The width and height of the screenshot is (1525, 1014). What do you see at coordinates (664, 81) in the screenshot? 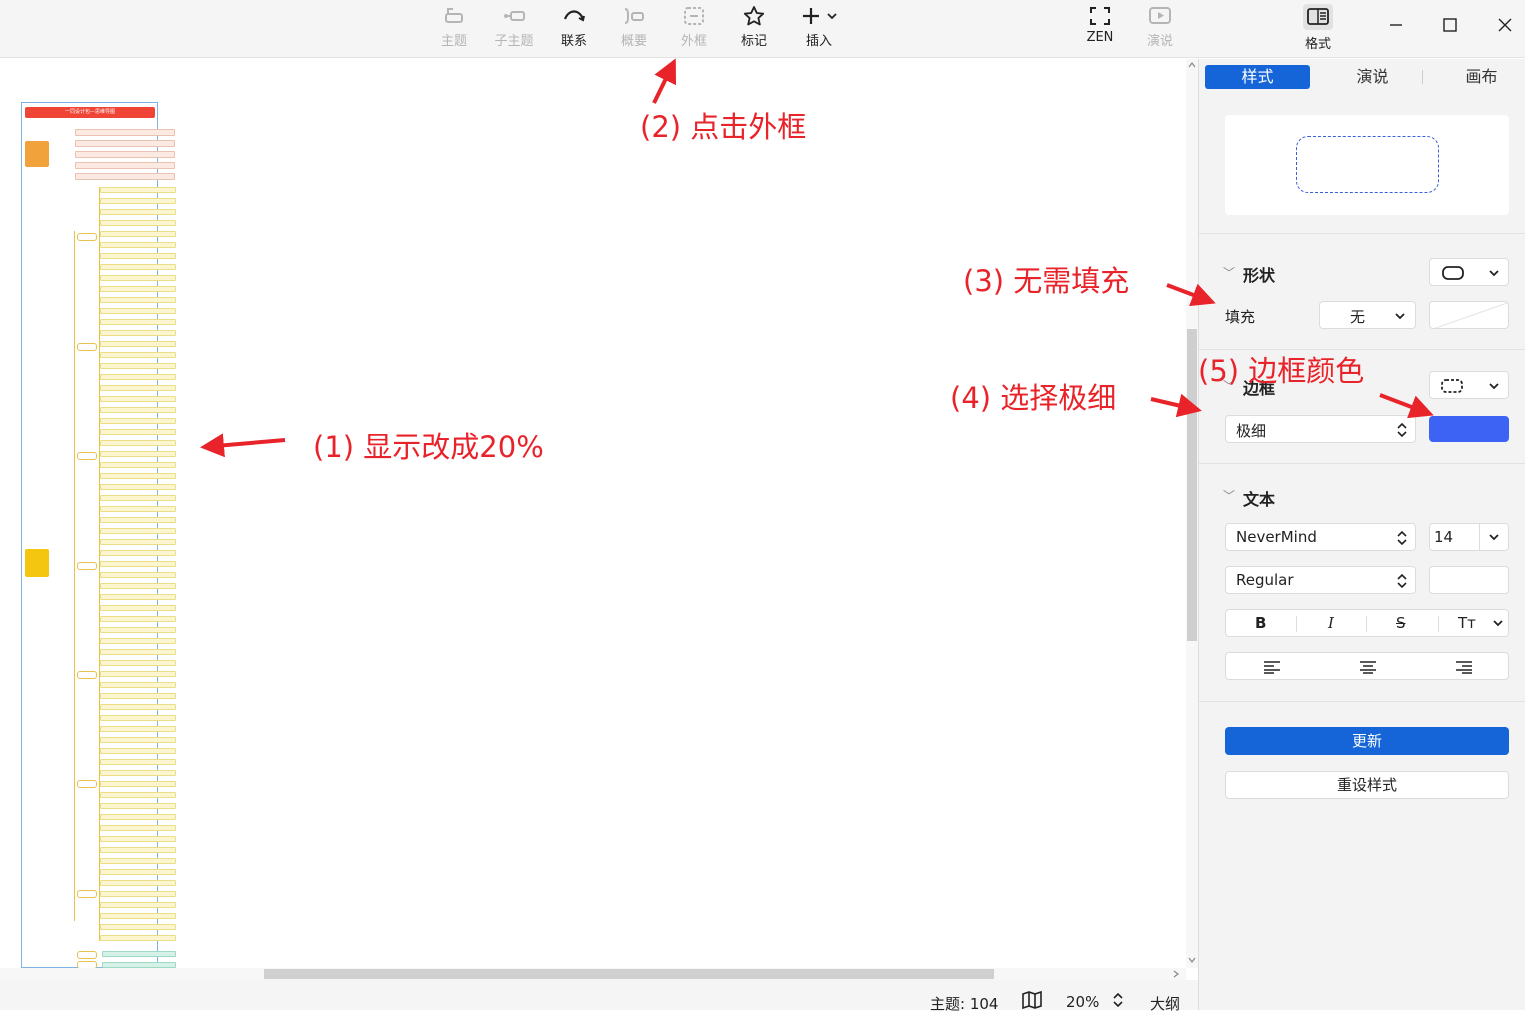
I see `arrow-to-boundary` at bounding box center [664, 81].